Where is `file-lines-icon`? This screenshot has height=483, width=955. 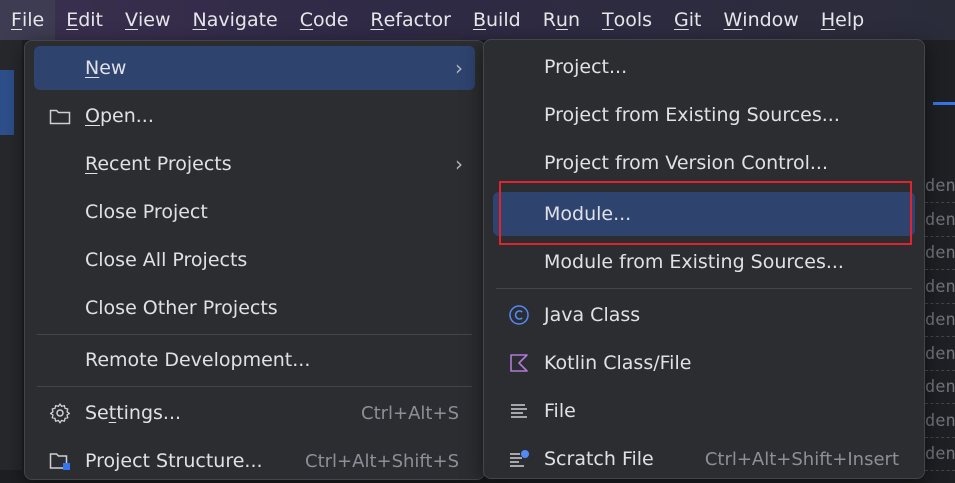 file-lines-icon is located at coordinates (519, 411).